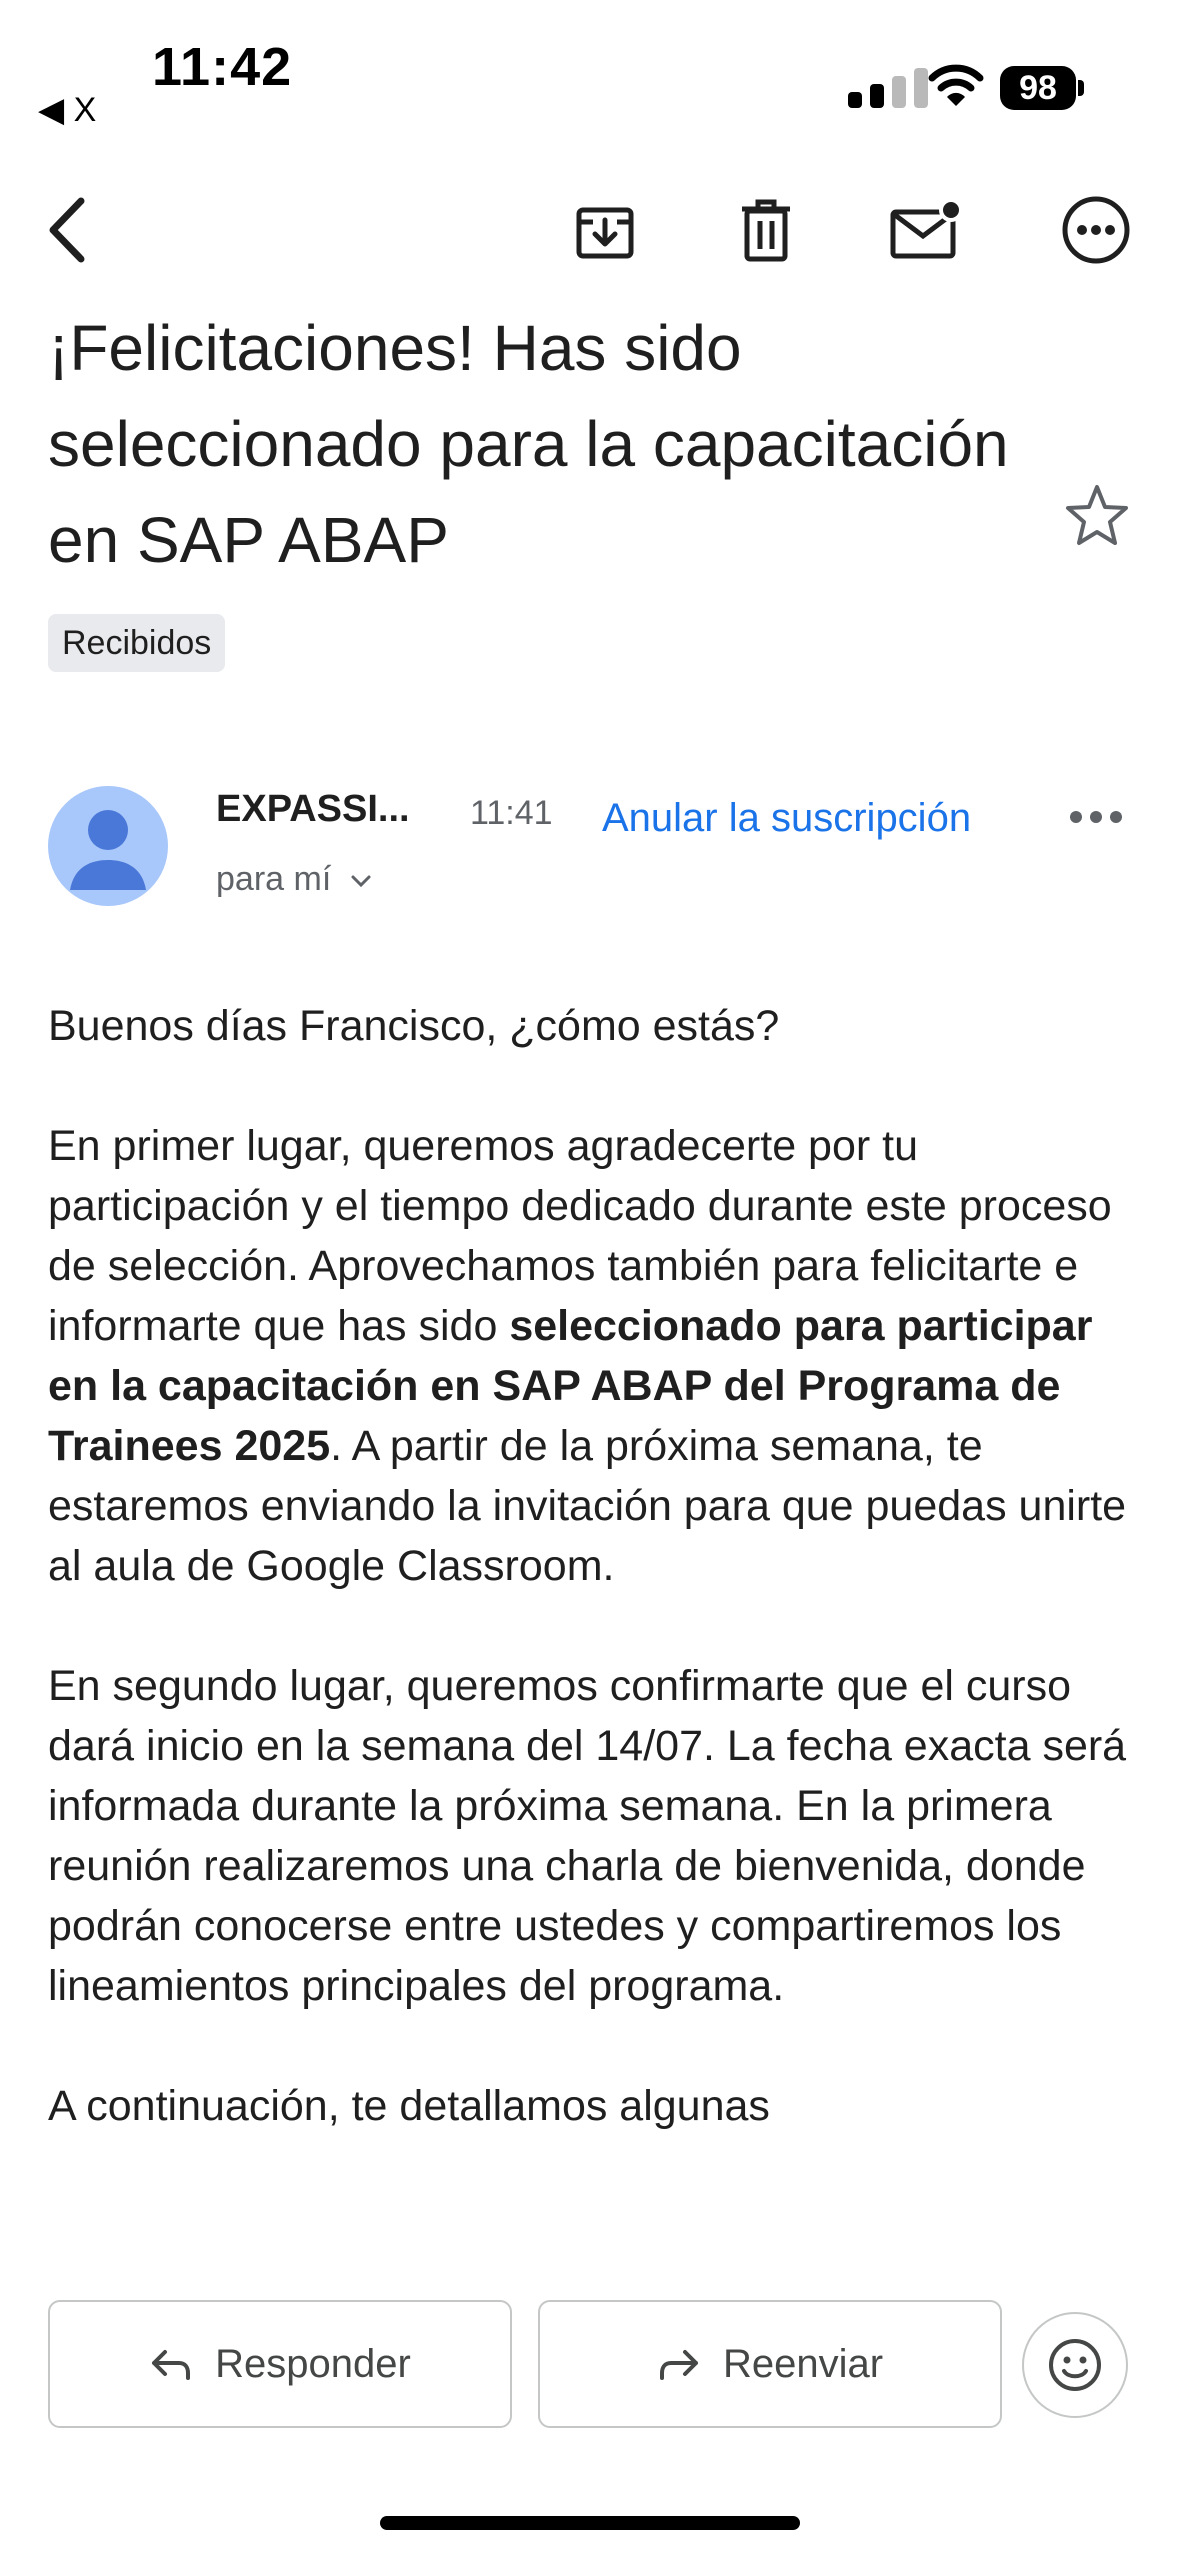  What do you see at coordinates (926, 230) in the screenshot?
I see `mark-unread-icon` at bounding box center [926, 230].